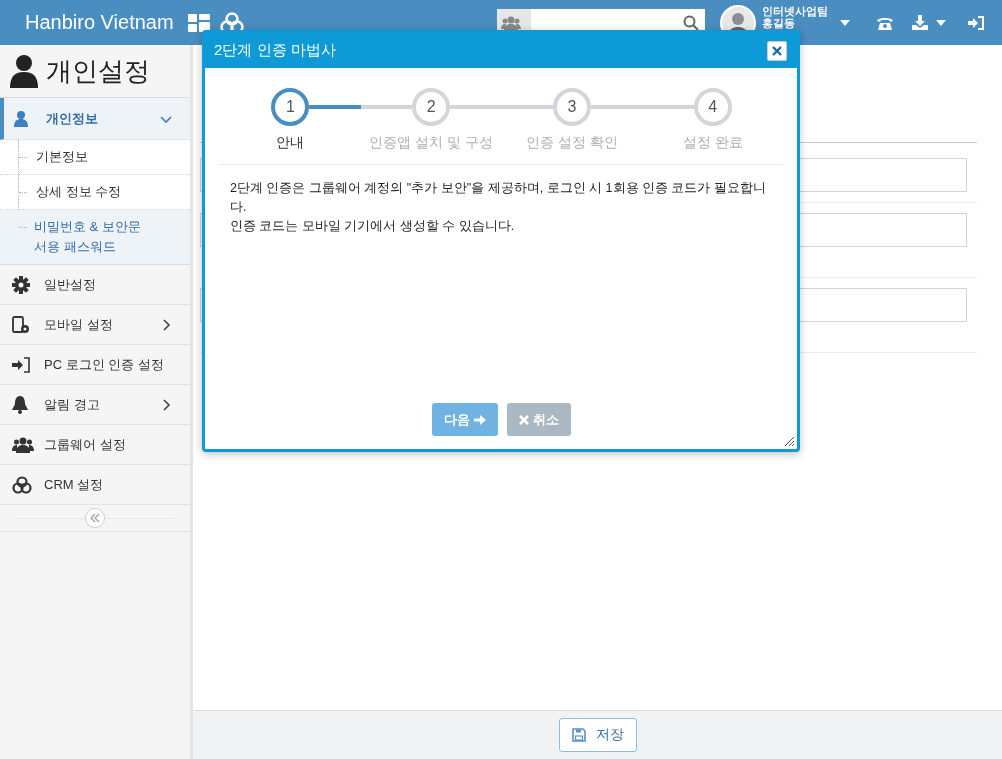 Image resolution: width=1002 pixels, height=759 pixels. I want to click on step-label: 인증 설정 확인, so click(572, 143).